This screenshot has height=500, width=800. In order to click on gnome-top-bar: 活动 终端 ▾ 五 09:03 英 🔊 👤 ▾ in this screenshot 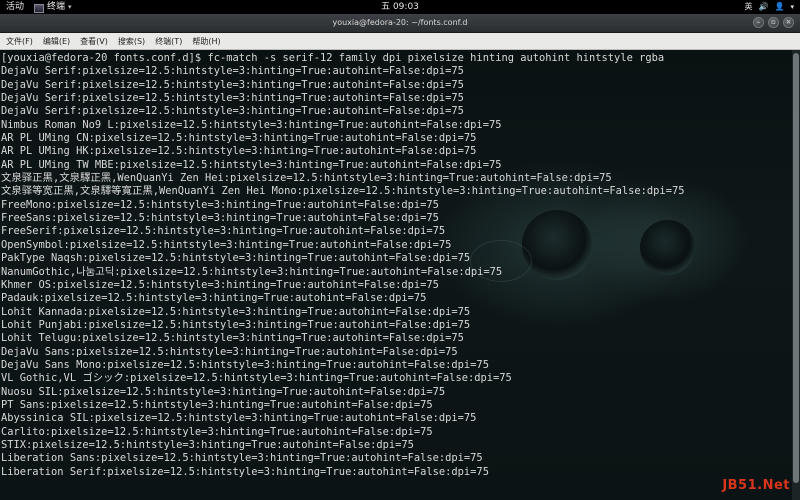, I will do `click(400, 7)`.